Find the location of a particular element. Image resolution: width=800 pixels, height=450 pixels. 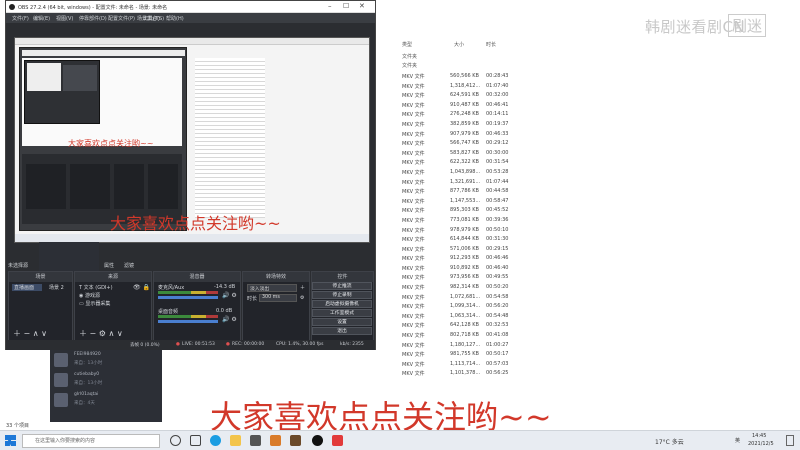

file-row: MKV 文件 895,303 KB 00:45:52 is located at coordinates (601, 210).